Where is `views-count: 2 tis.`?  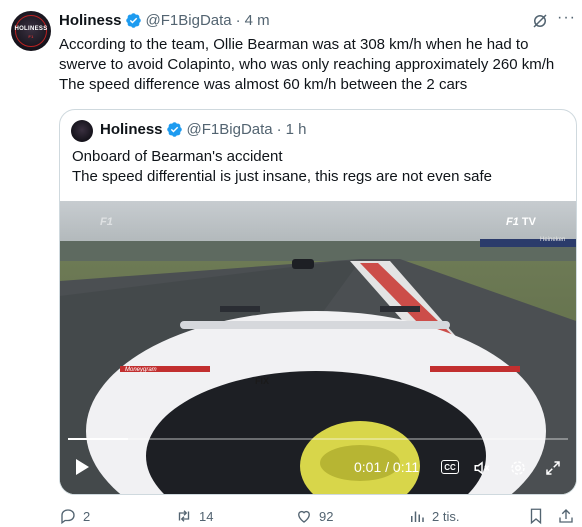
views-count: 2 tis. is located at coordinates (446, 516).